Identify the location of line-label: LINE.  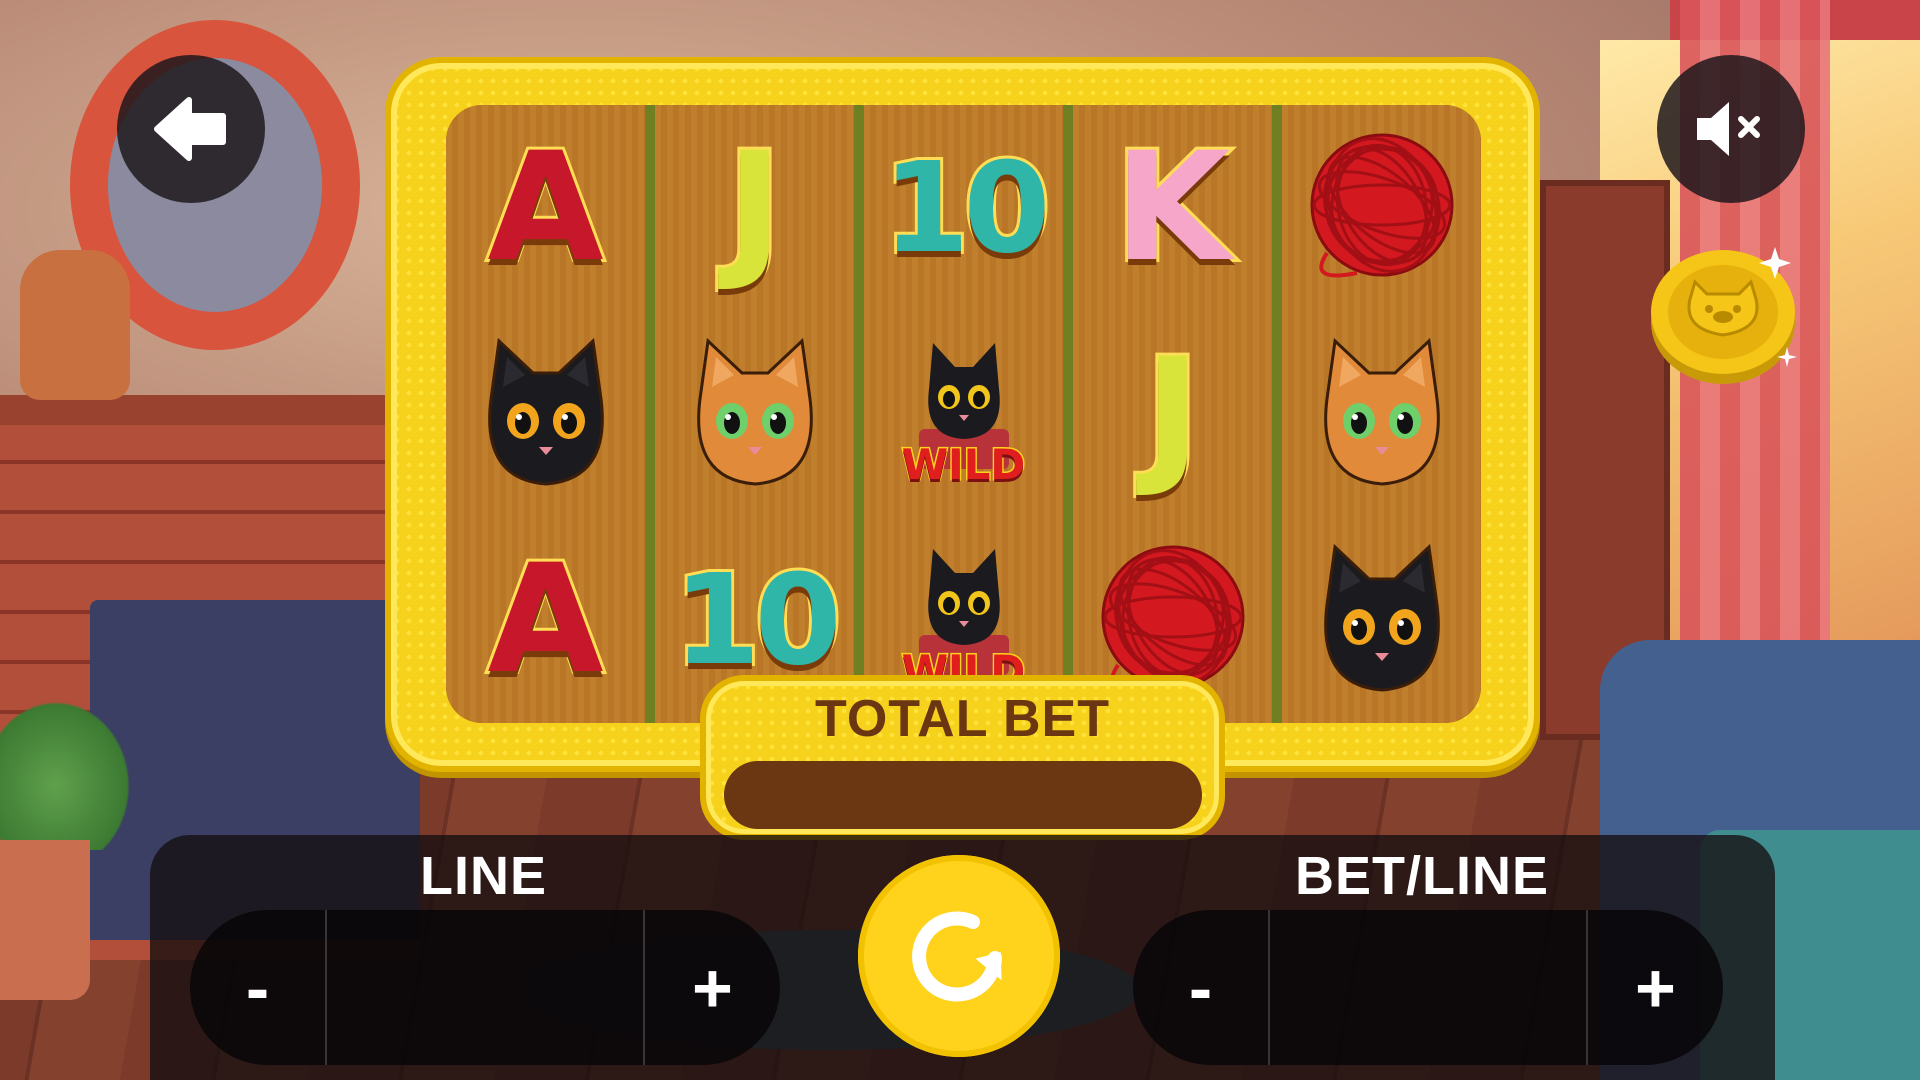
(484, 876).